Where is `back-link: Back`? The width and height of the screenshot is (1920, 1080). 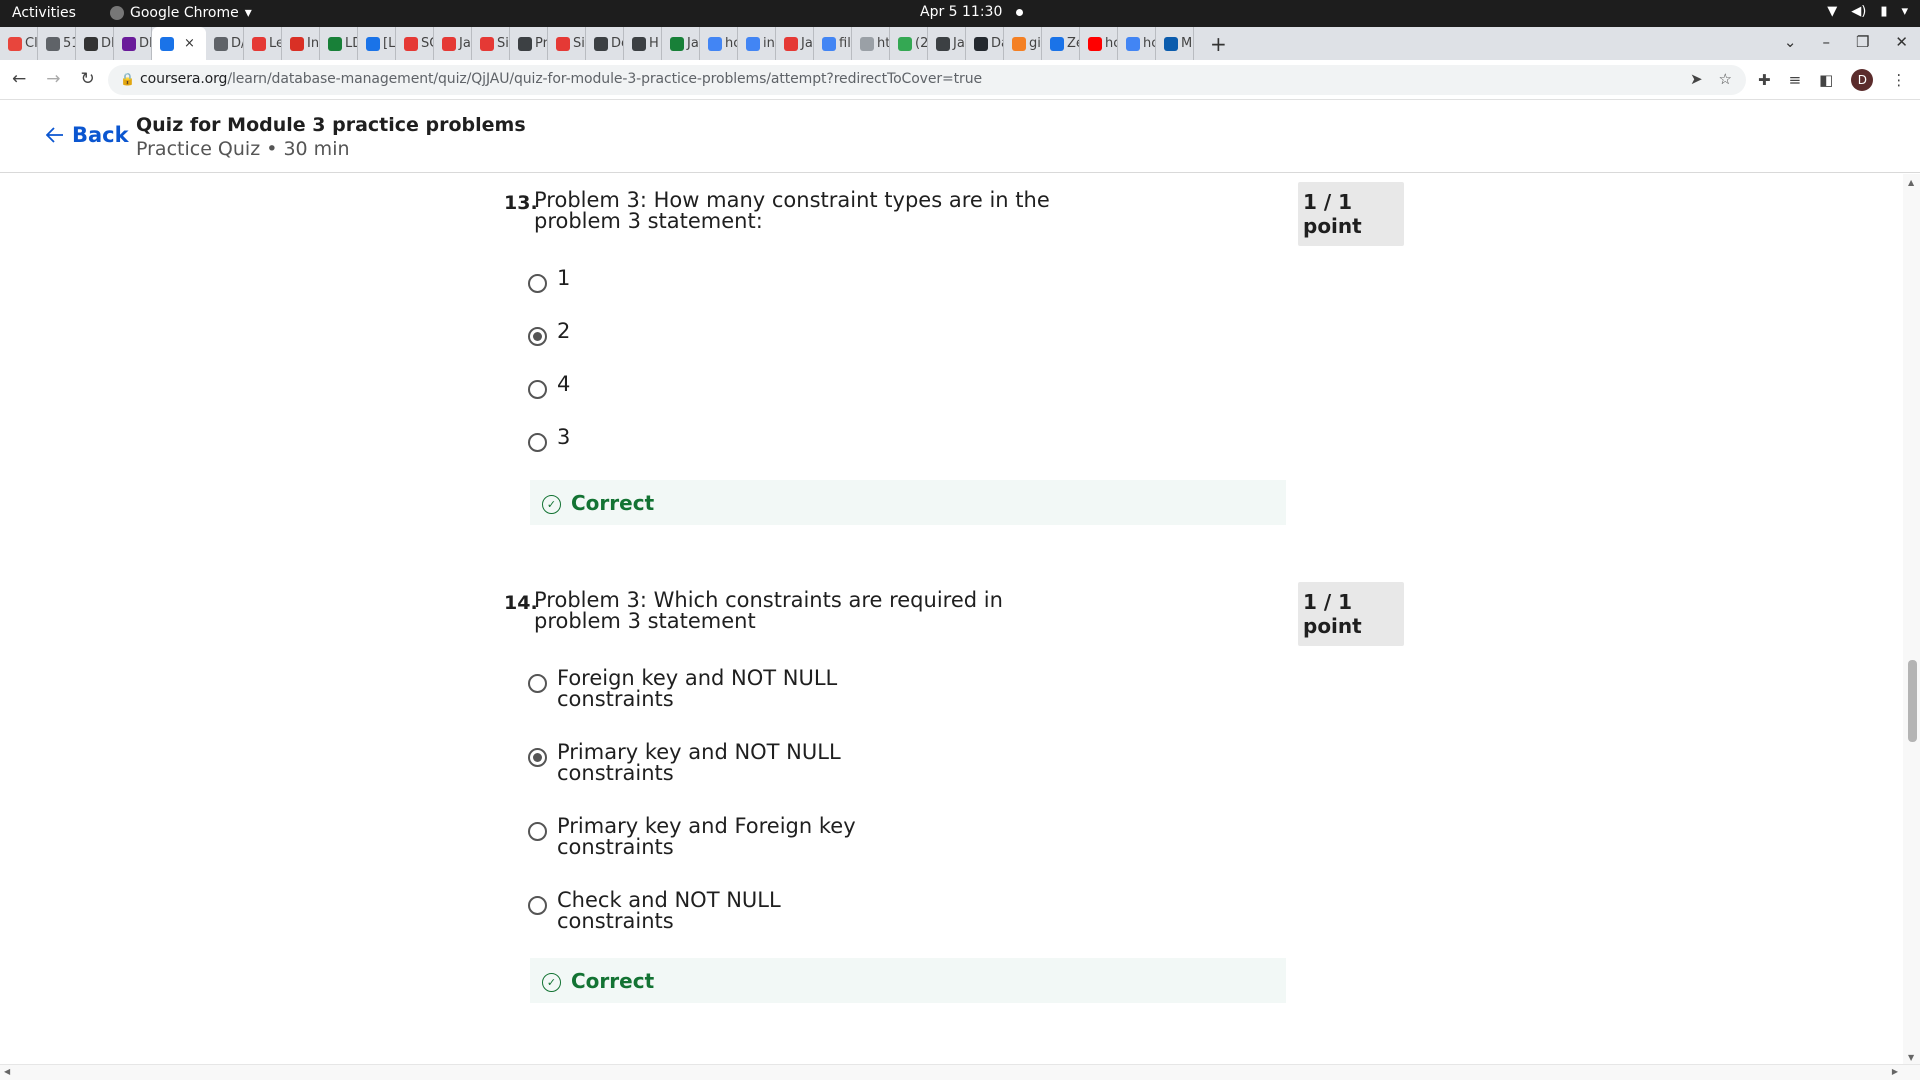
back-link: Back is located at coordinates (87, 135).